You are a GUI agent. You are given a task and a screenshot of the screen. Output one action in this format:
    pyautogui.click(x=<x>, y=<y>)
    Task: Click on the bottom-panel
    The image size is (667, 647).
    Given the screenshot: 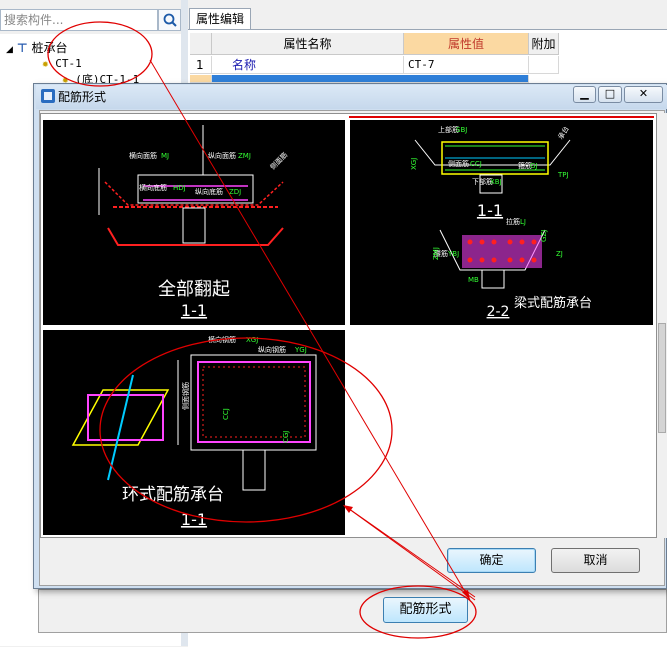 What is the action you would take?
    pyautogui.click(x=352, y=611)
    